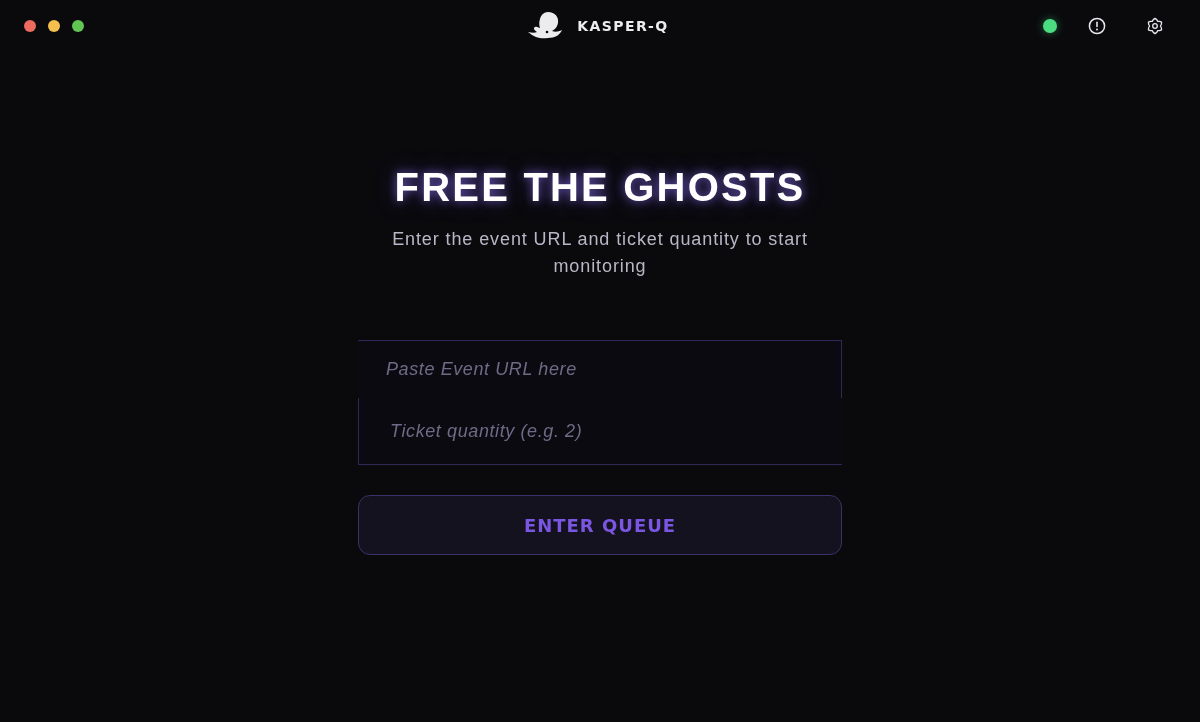 The image size is (1200, 722). I want to click on quantity-input-field: Ticket quantity (e.g. 2), so click(600, 431).